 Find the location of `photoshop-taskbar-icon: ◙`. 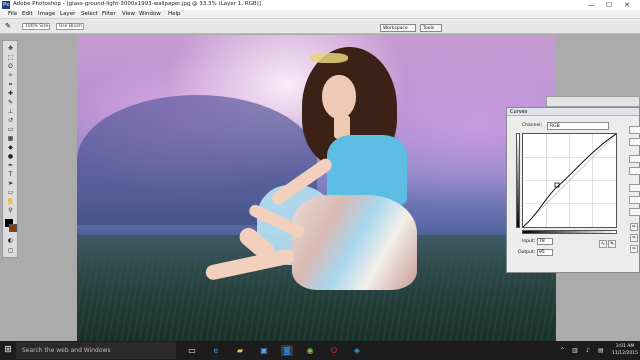

photoshop-taskbar-icon: ◙ is located at coordinates (287, 350).